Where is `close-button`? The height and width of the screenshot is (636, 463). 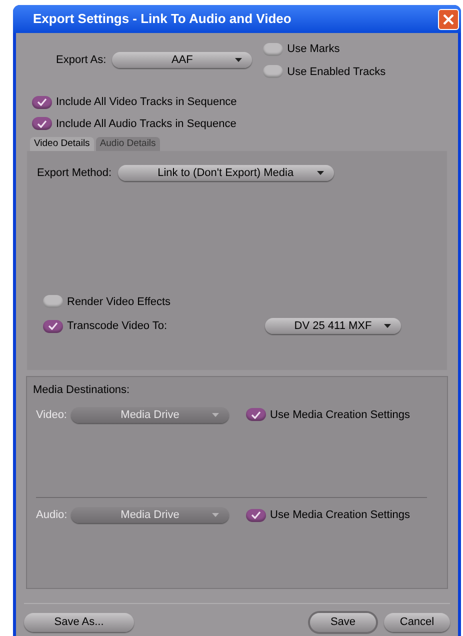 close-button is located at coordinates (448, 19).